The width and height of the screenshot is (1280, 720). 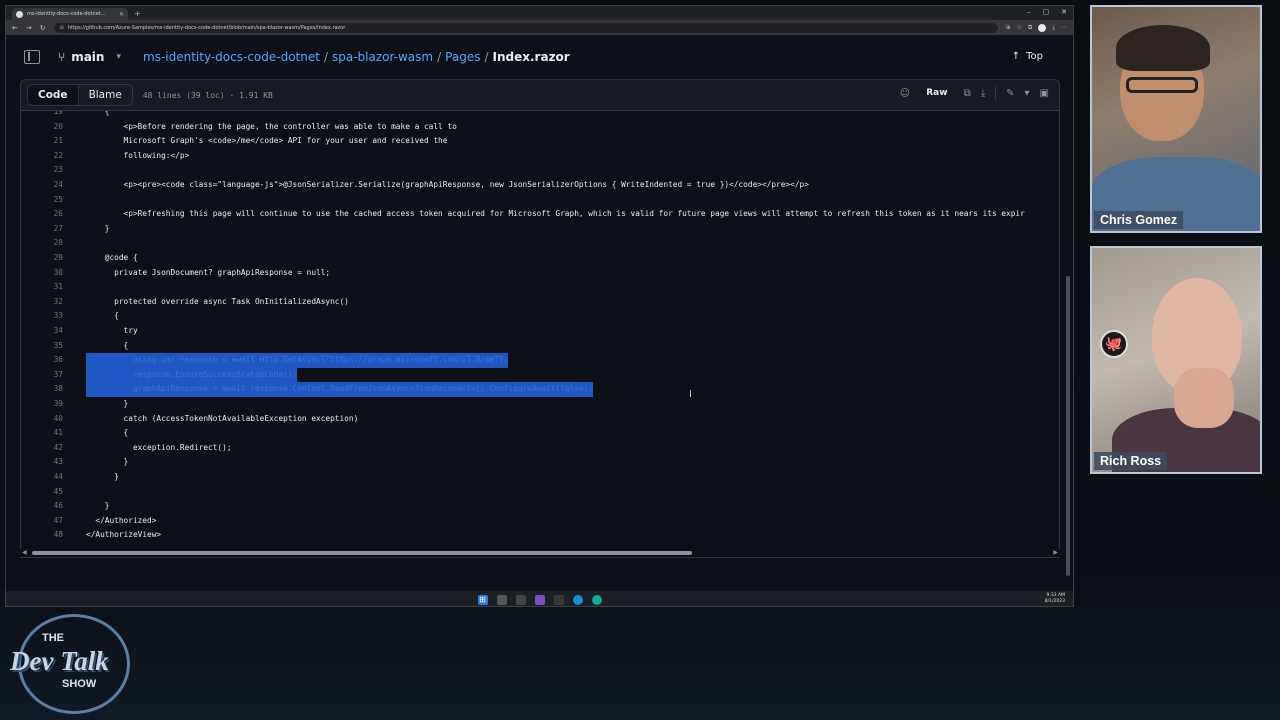 I want to click on forward-icon: →, so click(x=29, y=28).